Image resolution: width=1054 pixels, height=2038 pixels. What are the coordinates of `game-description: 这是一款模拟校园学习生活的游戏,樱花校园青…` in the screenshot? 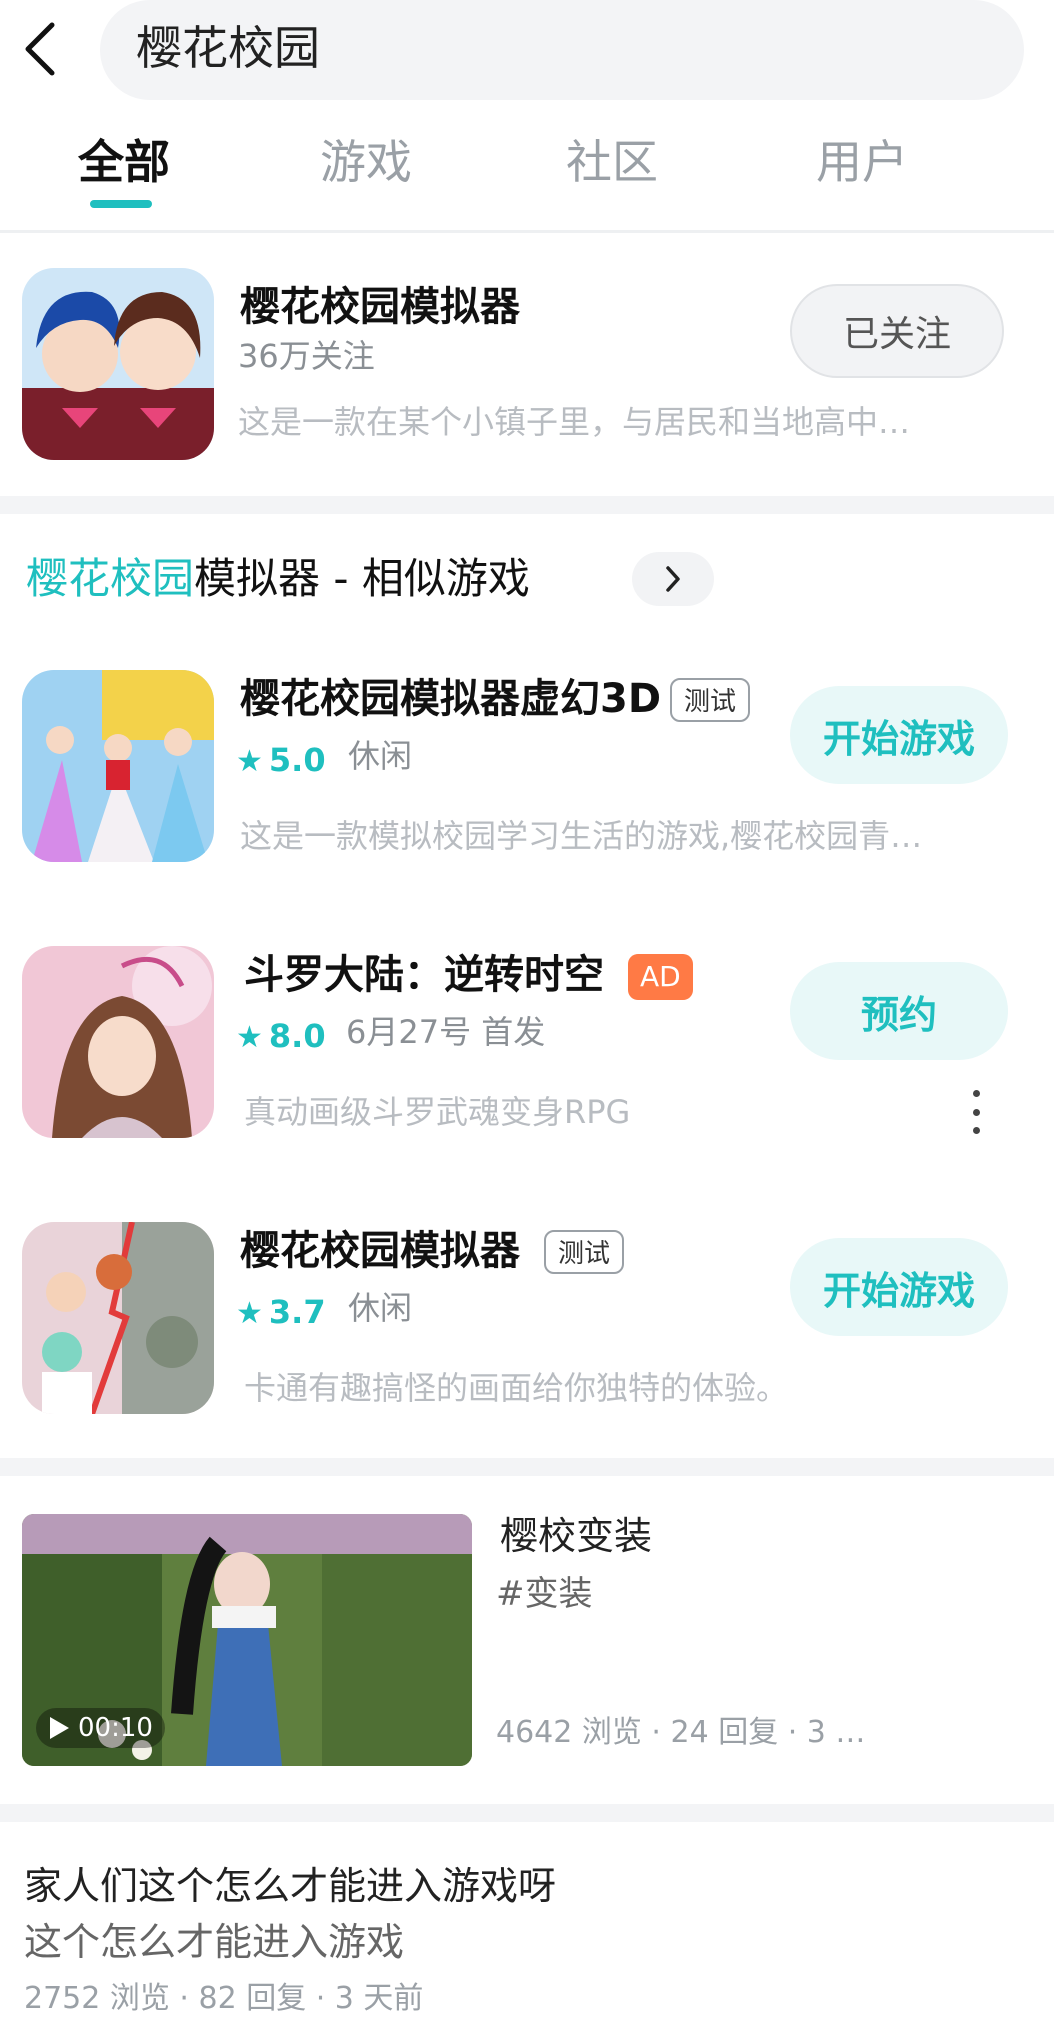 It's located at (581, 836).